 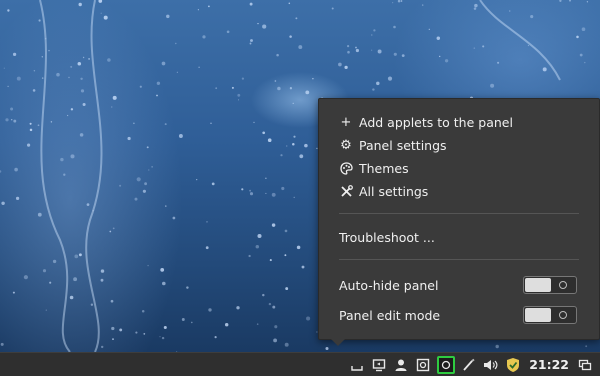 I want to click on user-icon, so click(x=401, y=365).